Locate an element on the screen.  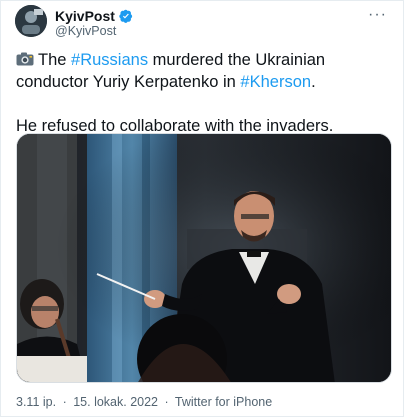
tweet-time: 3.11 ip. is located at coordinates (36, 402).